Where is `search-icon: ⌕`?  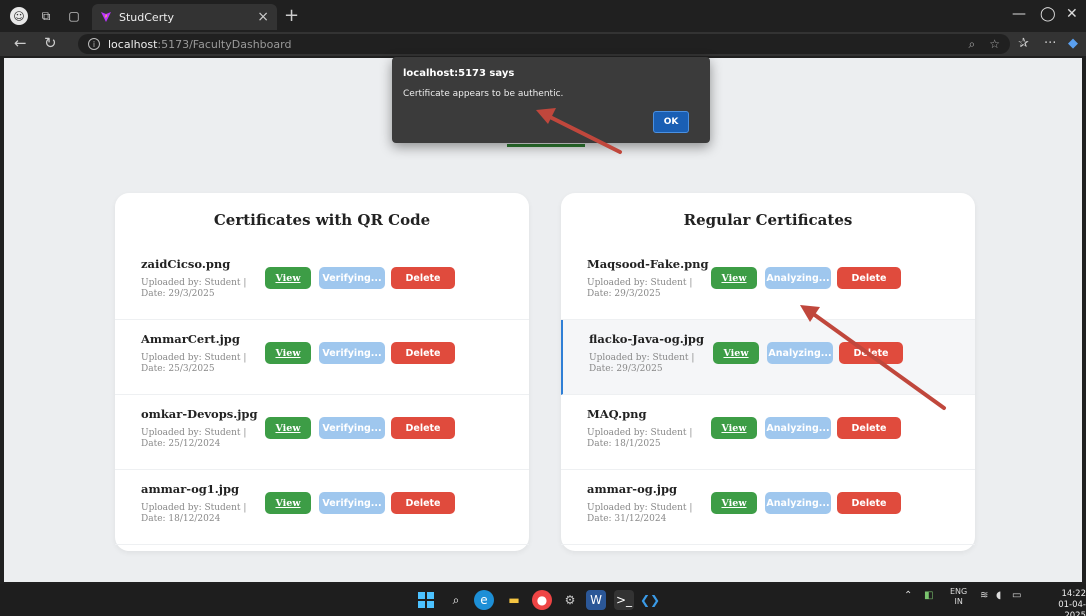
search-icon: ⌕ is located at coordinates (456, 600).